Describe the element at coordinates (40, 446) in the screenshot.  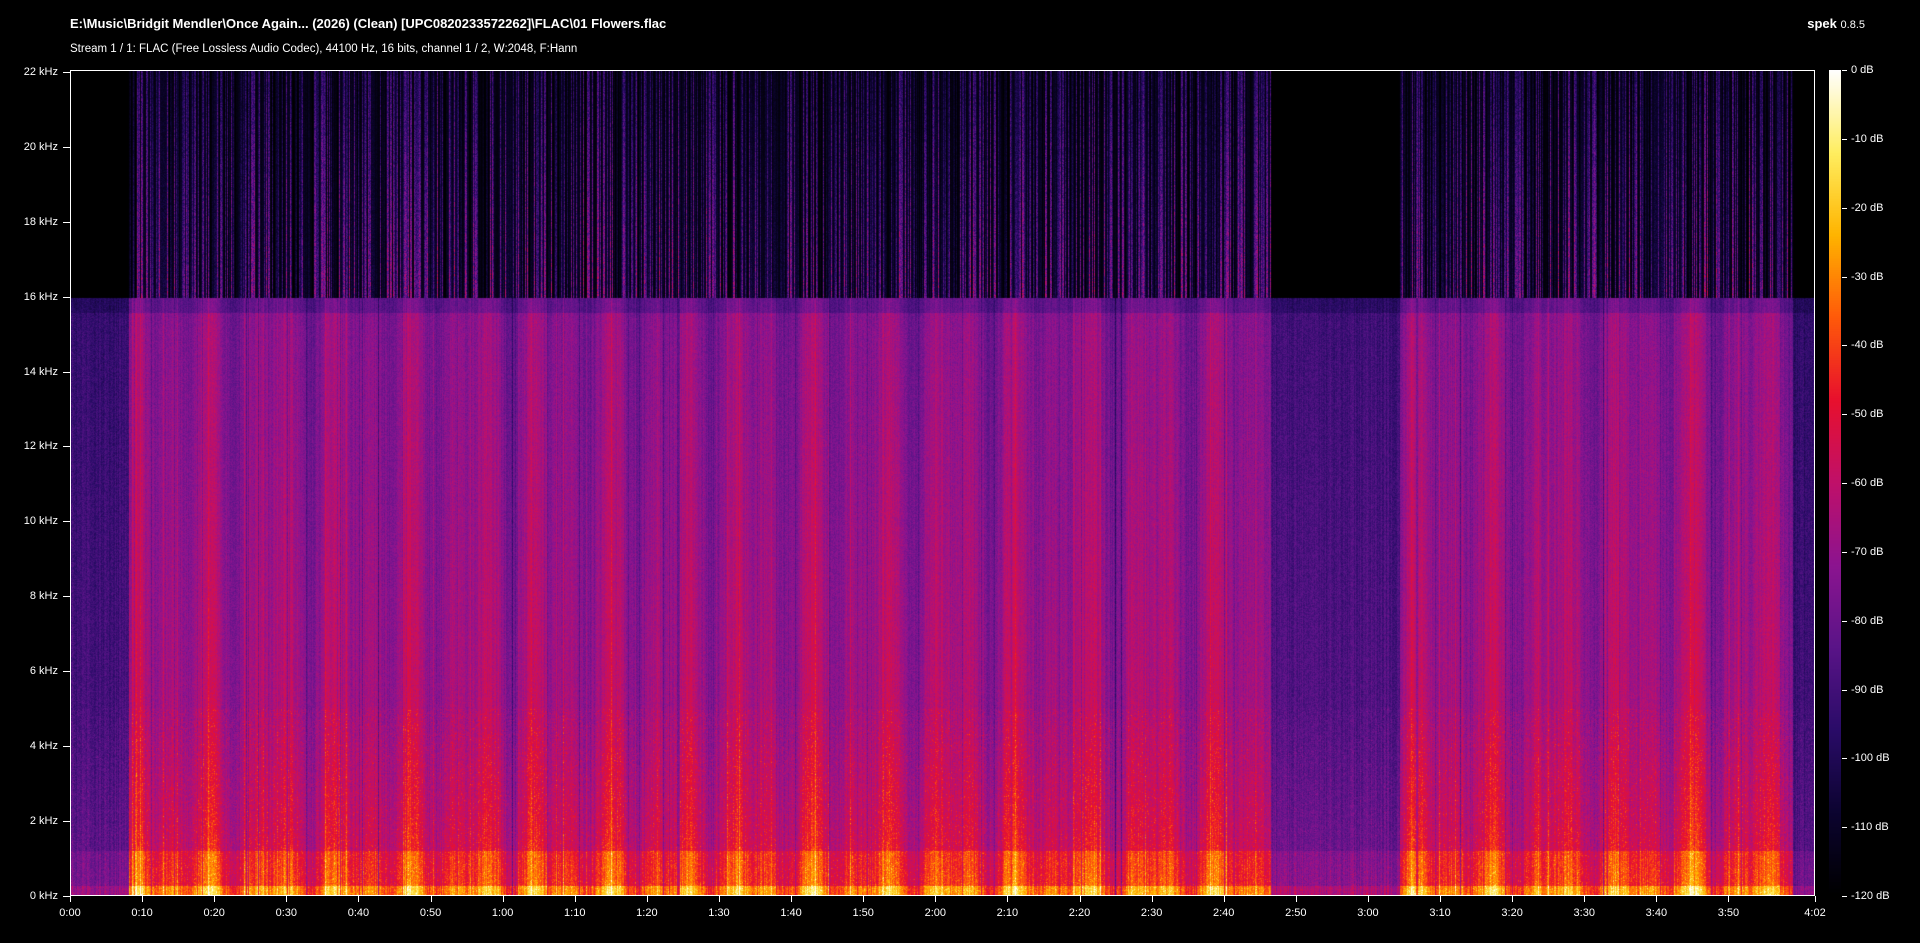
I see `y-tick-label: 12 kHz` at that location.